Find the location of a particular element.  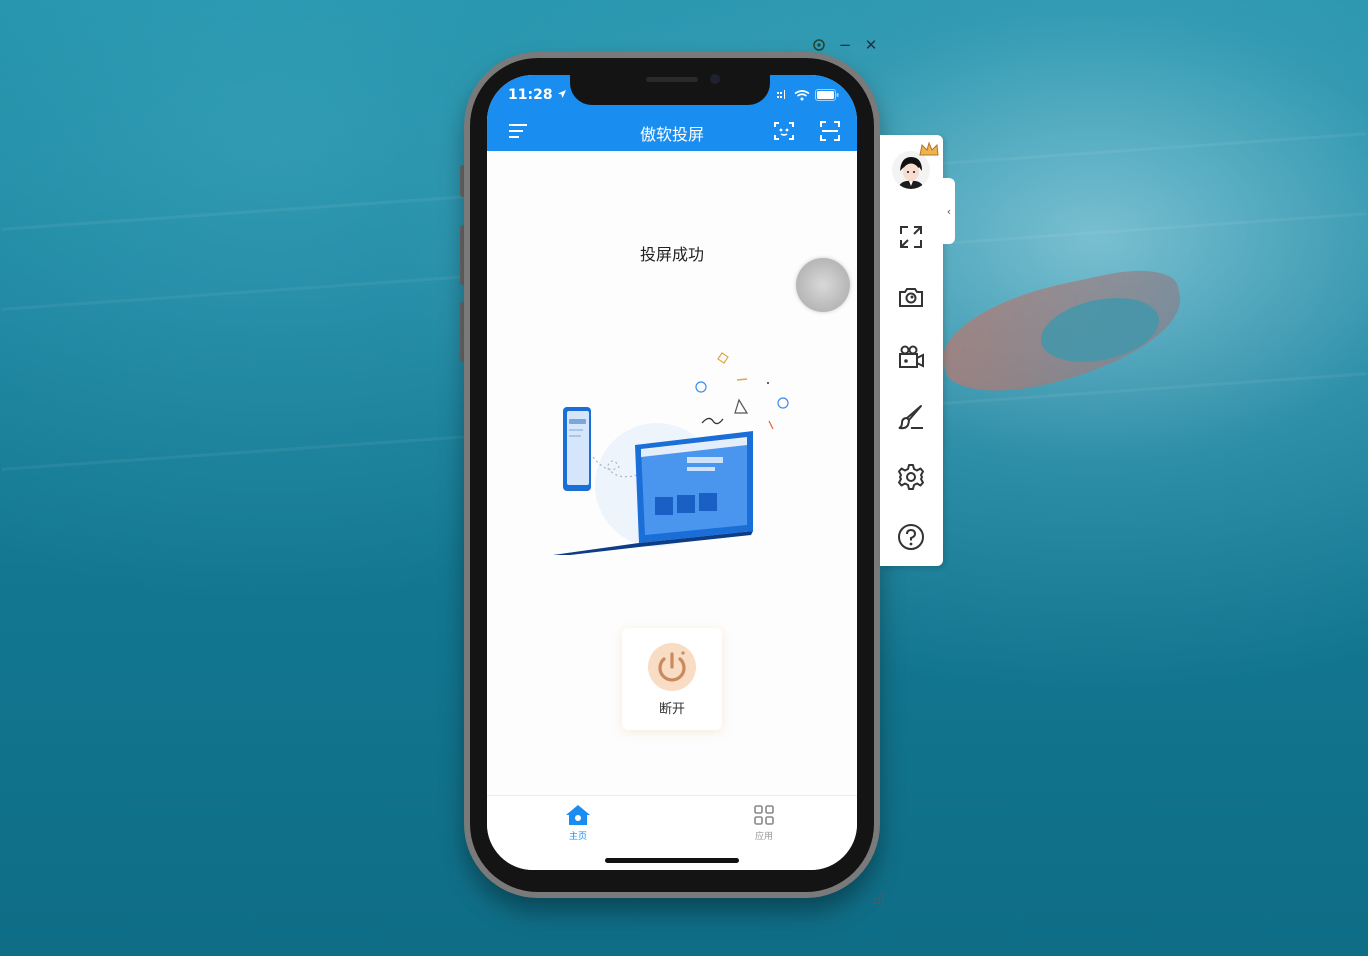

resize-grip-icon is located at coordinates (878, 898).